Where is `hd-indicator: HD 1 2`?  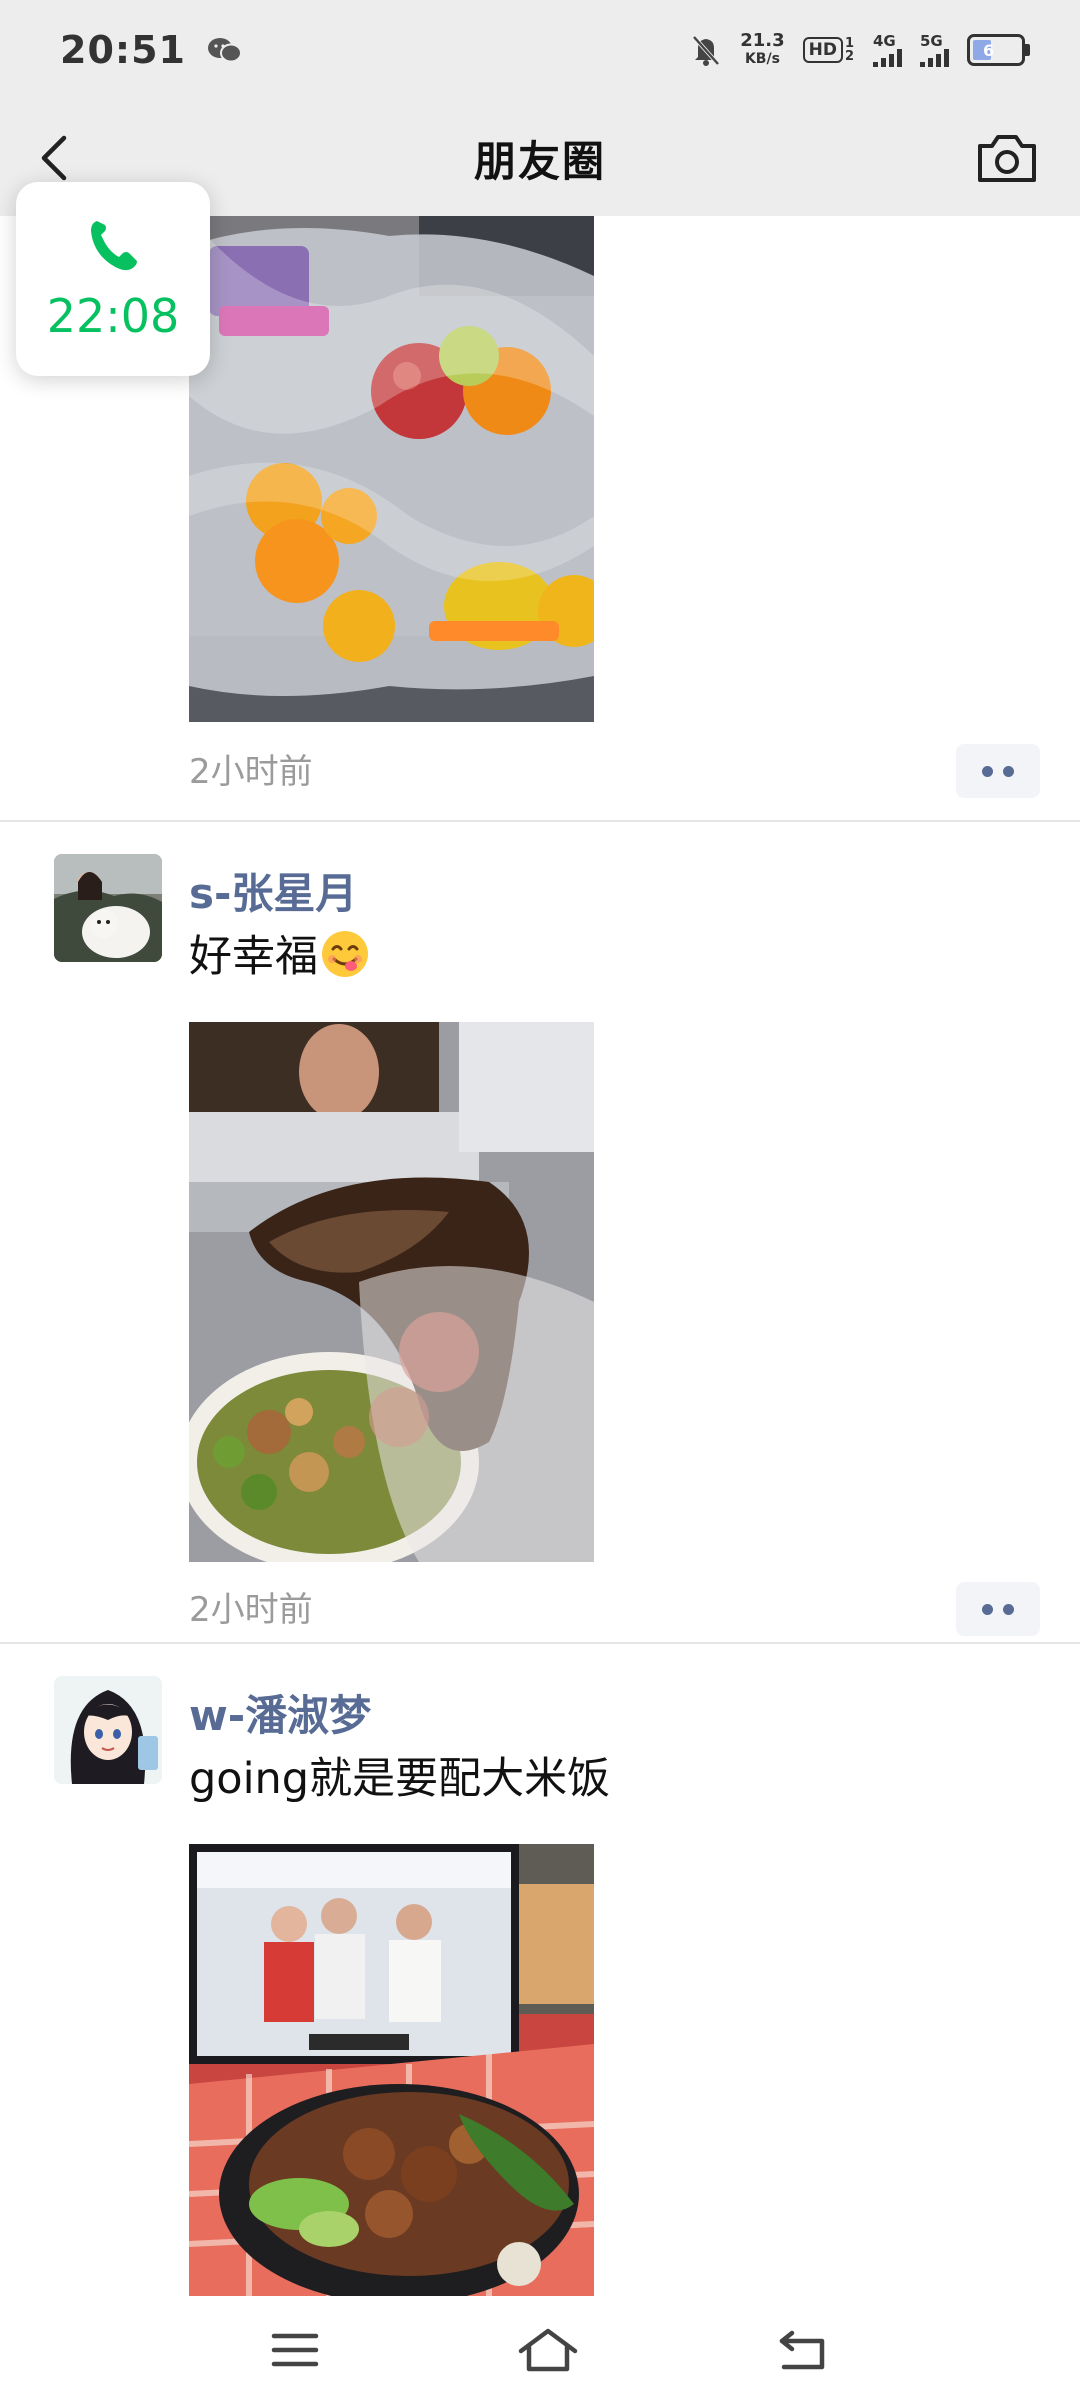
hd-indicator: HD 1 2 is located at coordinates (828, 50).